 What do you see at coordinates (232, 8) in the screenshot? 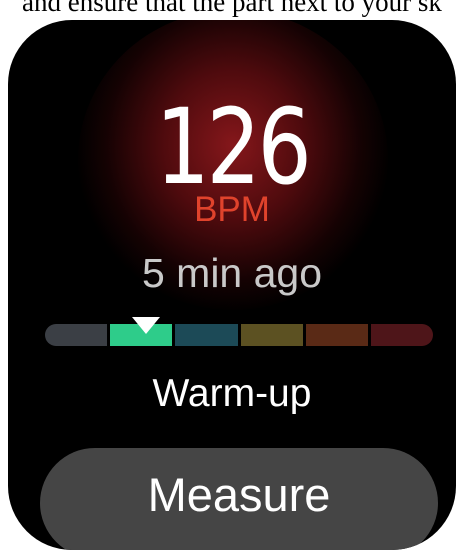
I see `page-caption-text: and ensure that the part next to your sk` at bounding box center [232, 8].